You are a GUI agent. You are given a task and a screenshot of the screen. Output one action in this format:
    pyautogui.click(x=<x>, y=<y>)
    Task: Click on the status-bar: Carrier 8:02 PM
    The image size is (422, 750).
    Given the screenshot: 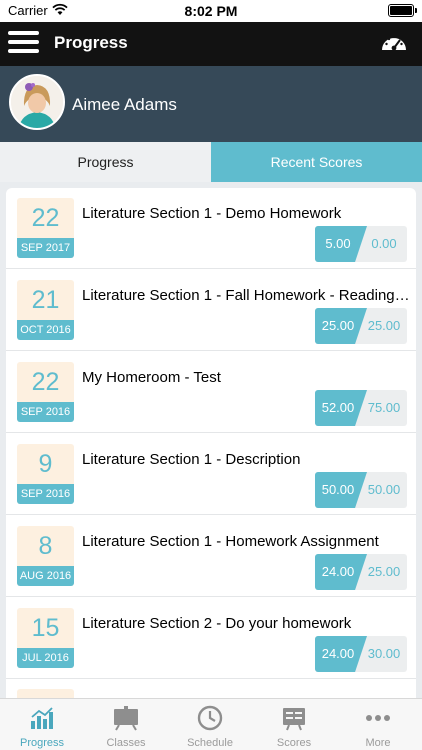 What is the action you would take?
    pyautogui.click(x=211, y=11)
    